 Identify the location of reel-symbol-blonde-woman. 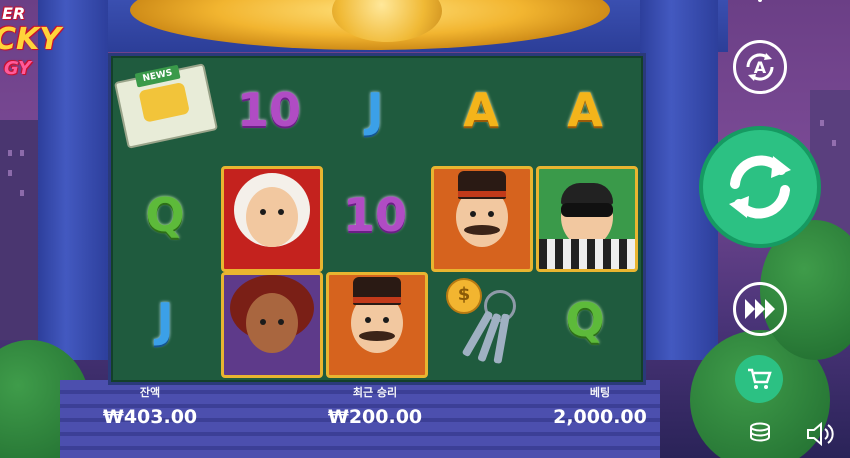
(272, 219).